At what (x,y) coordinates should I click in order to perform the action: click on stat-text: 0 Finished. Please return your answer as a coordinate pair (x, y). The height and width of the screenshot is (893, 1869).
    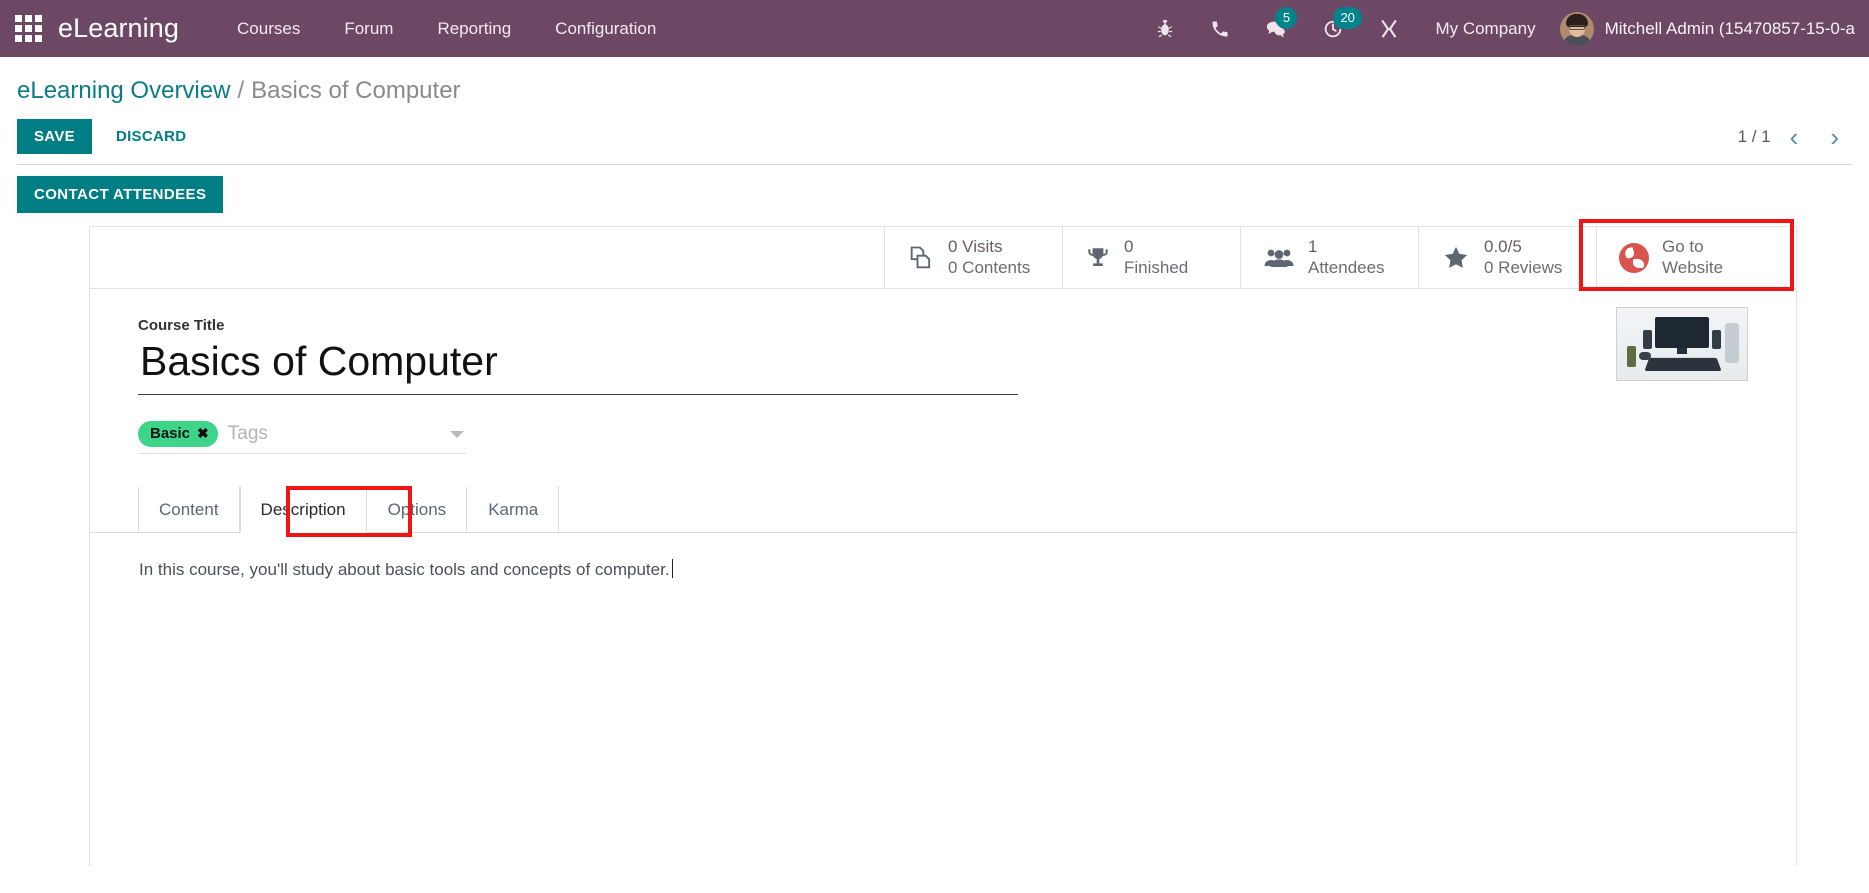
    Looking at the image, I should click on (1156, 257).